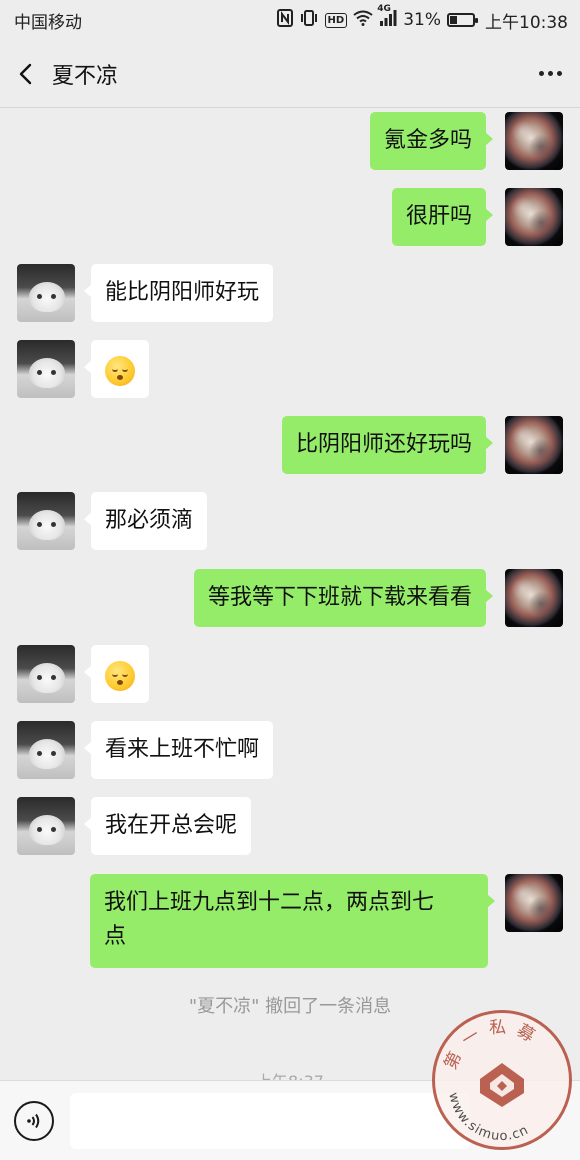  Describe the element at coordinates (384, 9) in the screenshot. I see `network-type-label: 4G` at that location.